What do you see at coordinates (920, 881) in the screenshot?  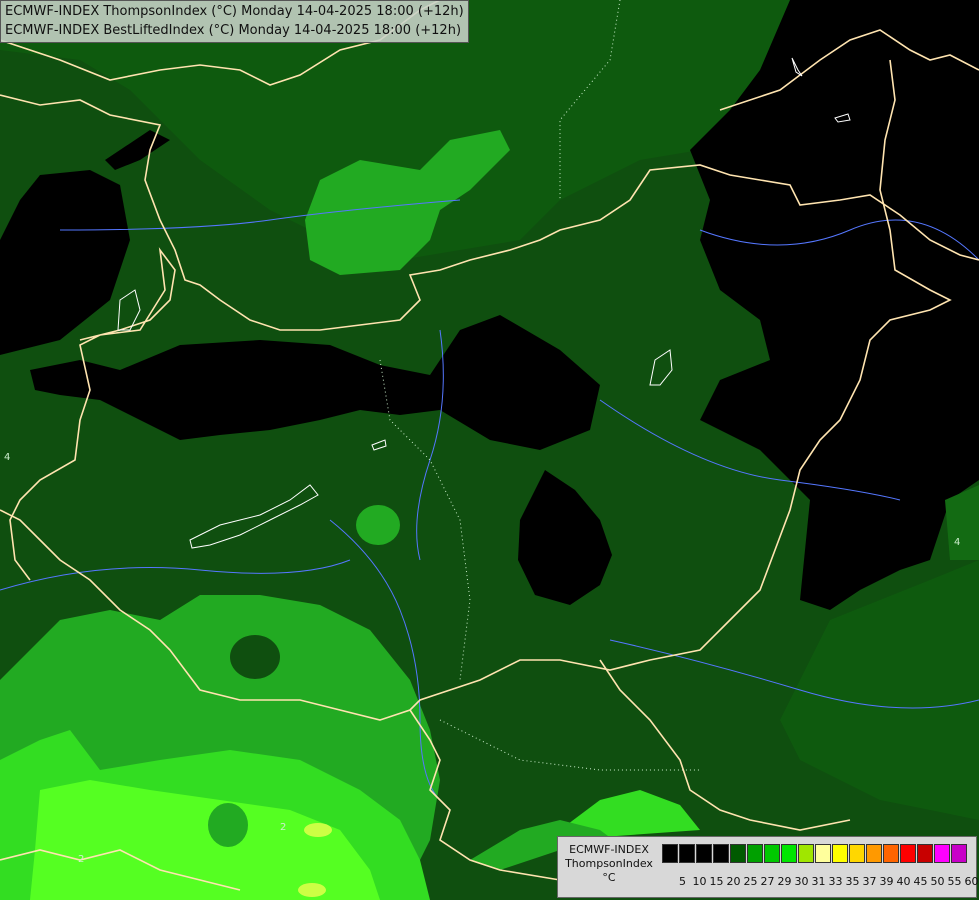 I see `legend-tick-label: 45` at bounding box center [920, 881].